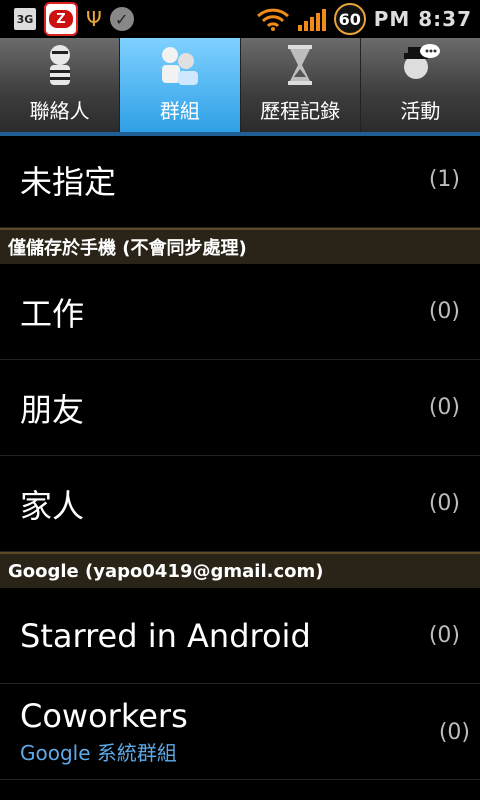 The width and height of the screenshot is (480, 800). I want to click on group-row-friends: 朋友 (0), so click(240, 408).